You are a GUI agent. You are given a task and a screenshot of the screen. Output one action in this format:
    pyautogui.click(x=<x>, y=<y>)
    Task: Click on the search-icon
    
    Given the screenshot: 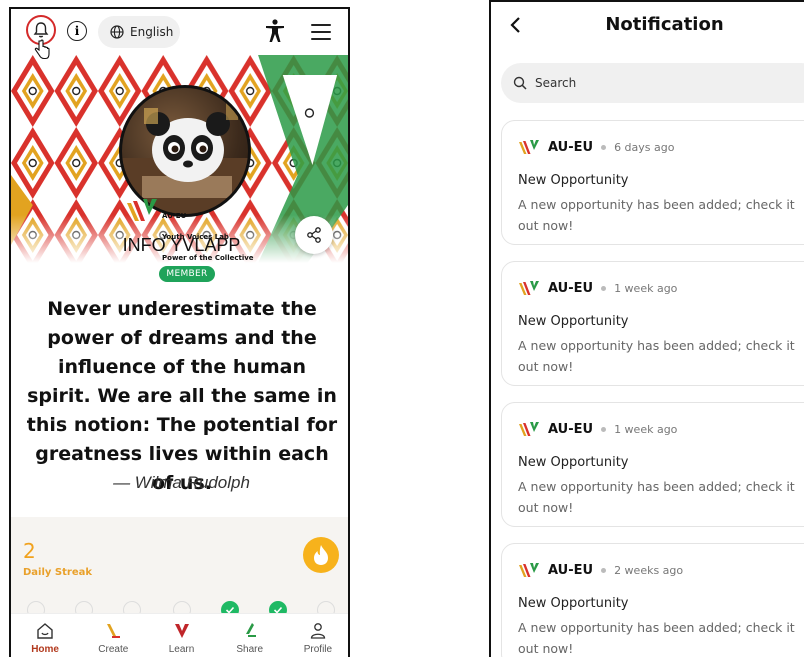 What is the action you would take?
    pyautogui.click(x=520, y=83)
    